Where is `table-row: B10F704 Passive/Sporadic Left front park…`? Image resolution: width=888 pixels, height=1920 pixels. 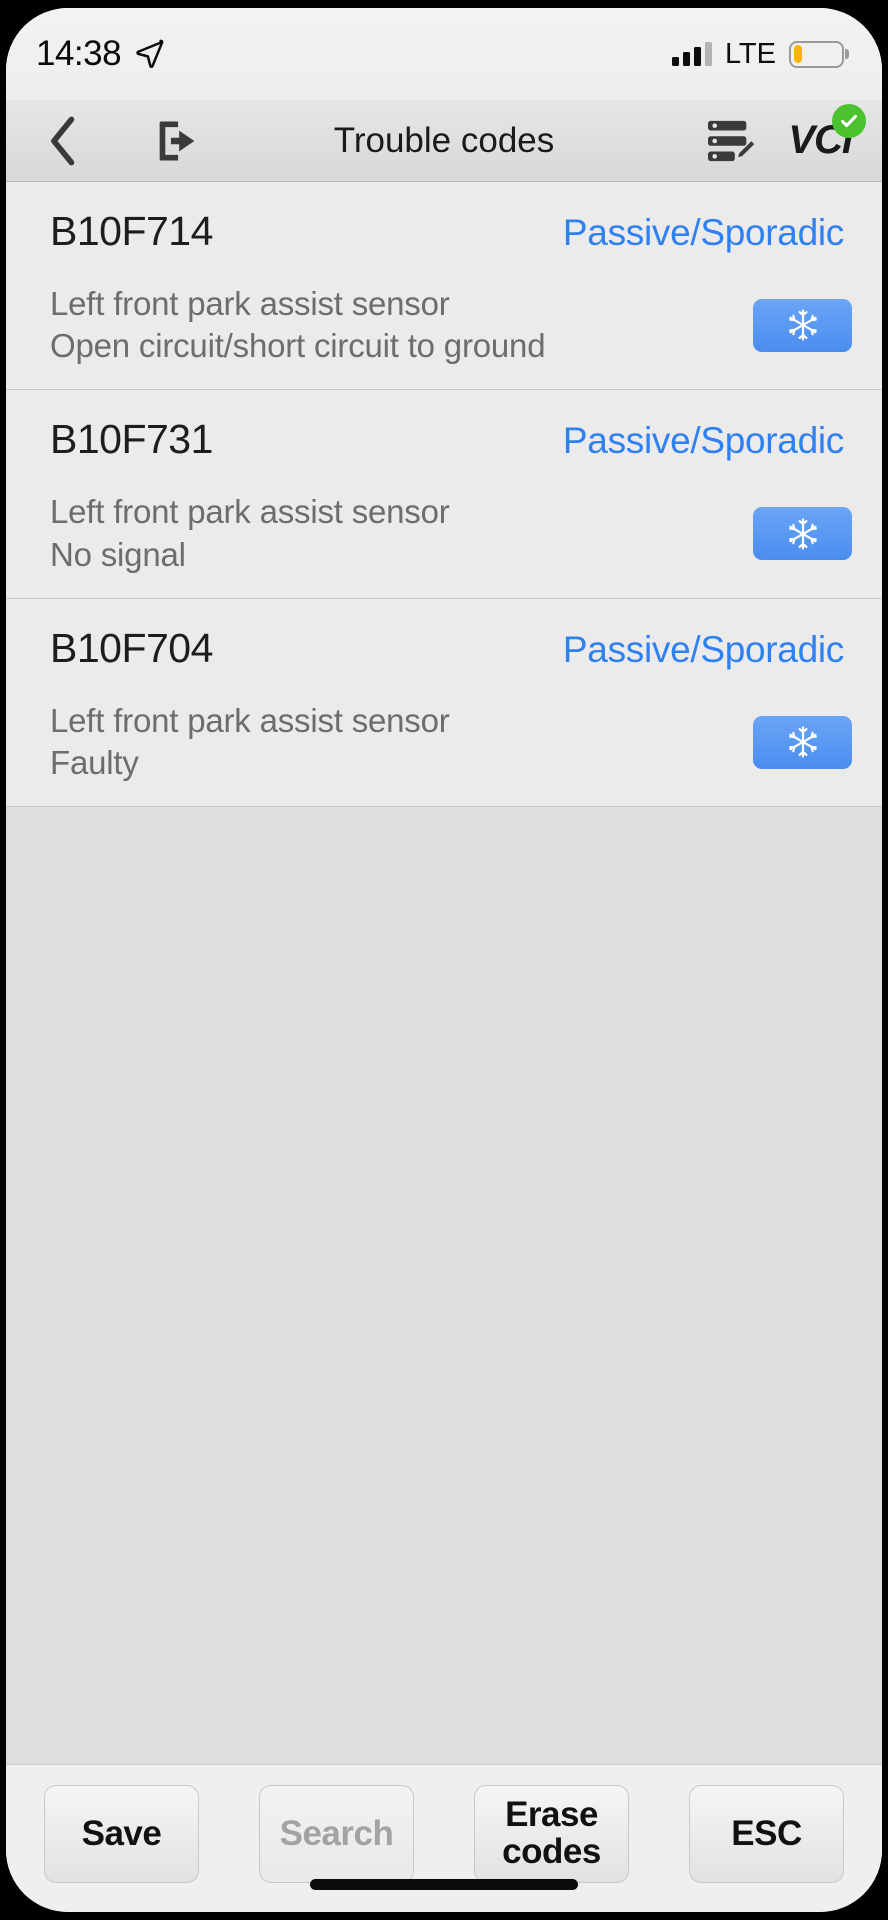
table-row: B10F704 Passive/Sporadic Left front park… is located at coordinates (444, 703).